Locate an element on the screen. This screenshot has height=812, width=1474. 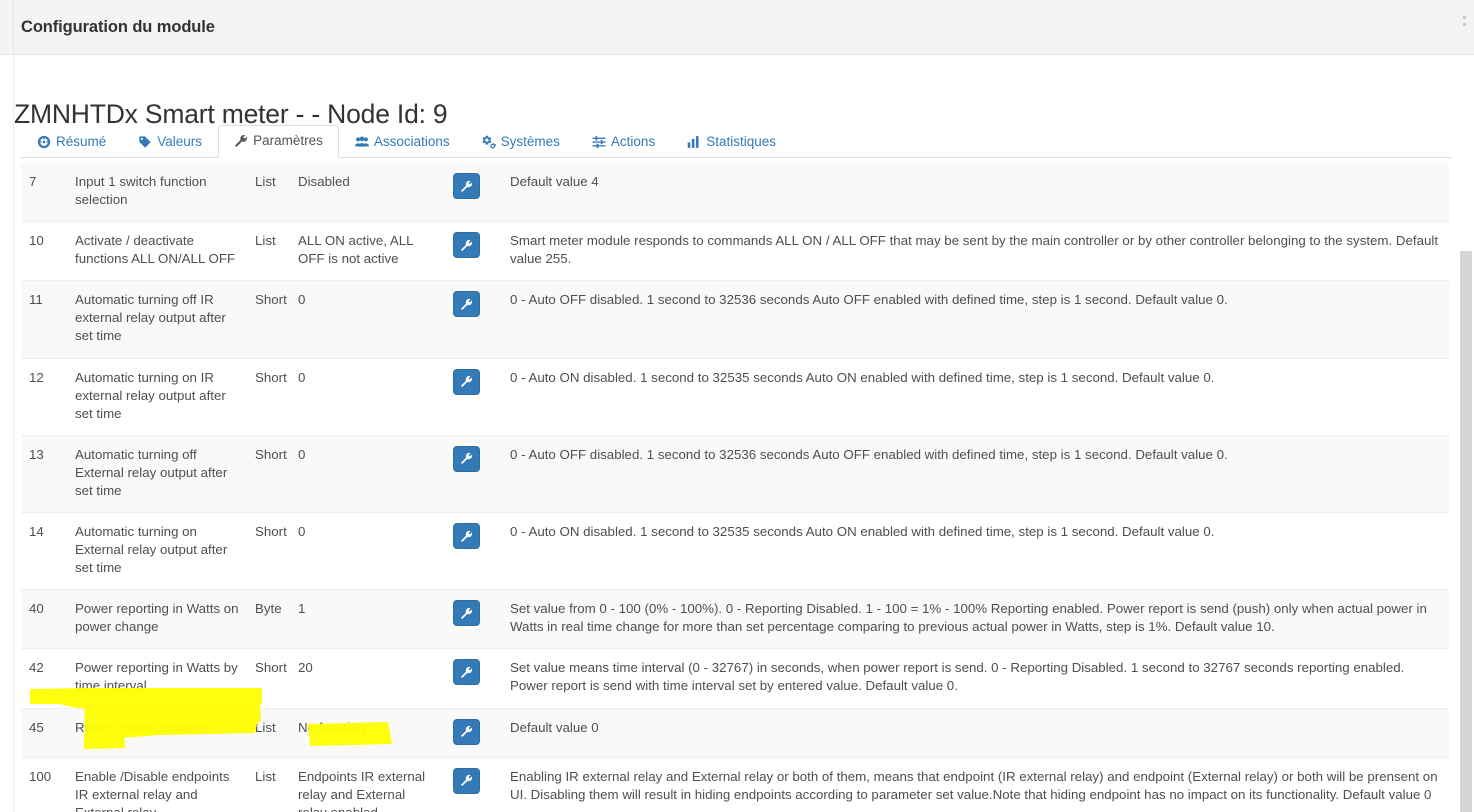
window-title: Configuration du module is located at coordinates (118, 26).